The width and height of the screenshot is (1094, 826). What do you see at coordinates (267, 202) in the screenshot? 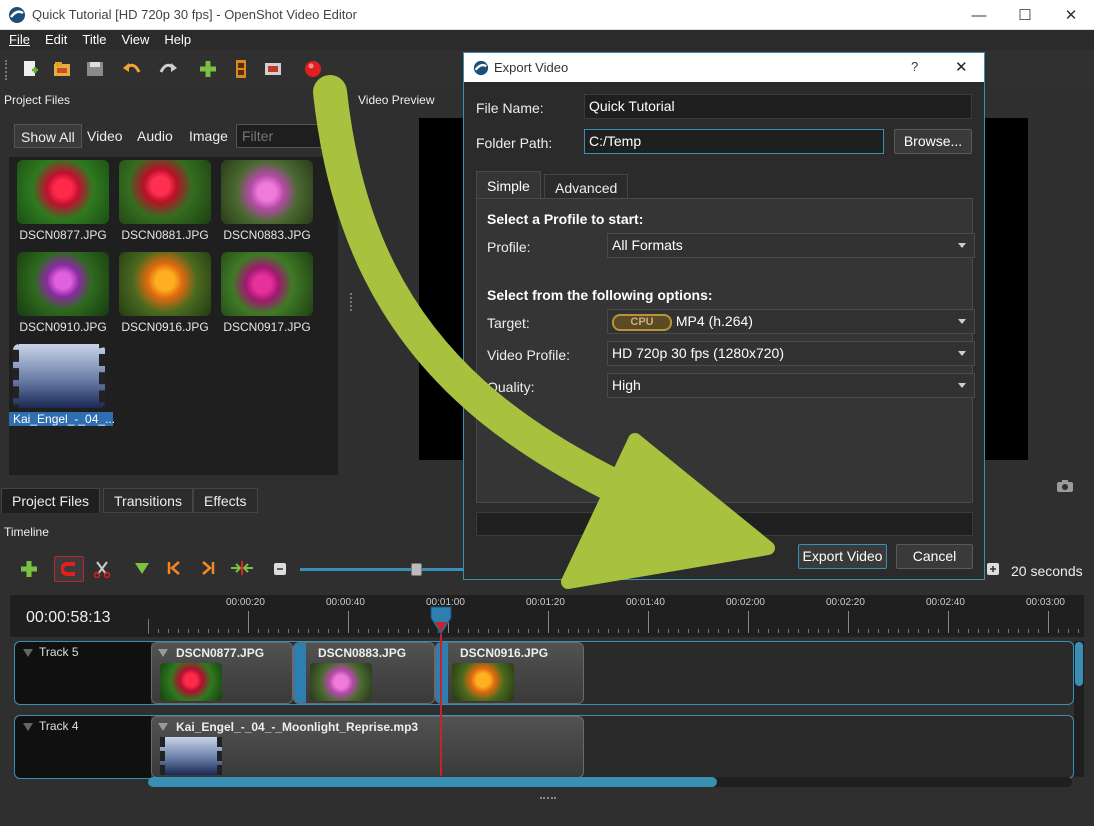
I see `file-item: DSCN0883.JPG` at bounding box center [267, 202].